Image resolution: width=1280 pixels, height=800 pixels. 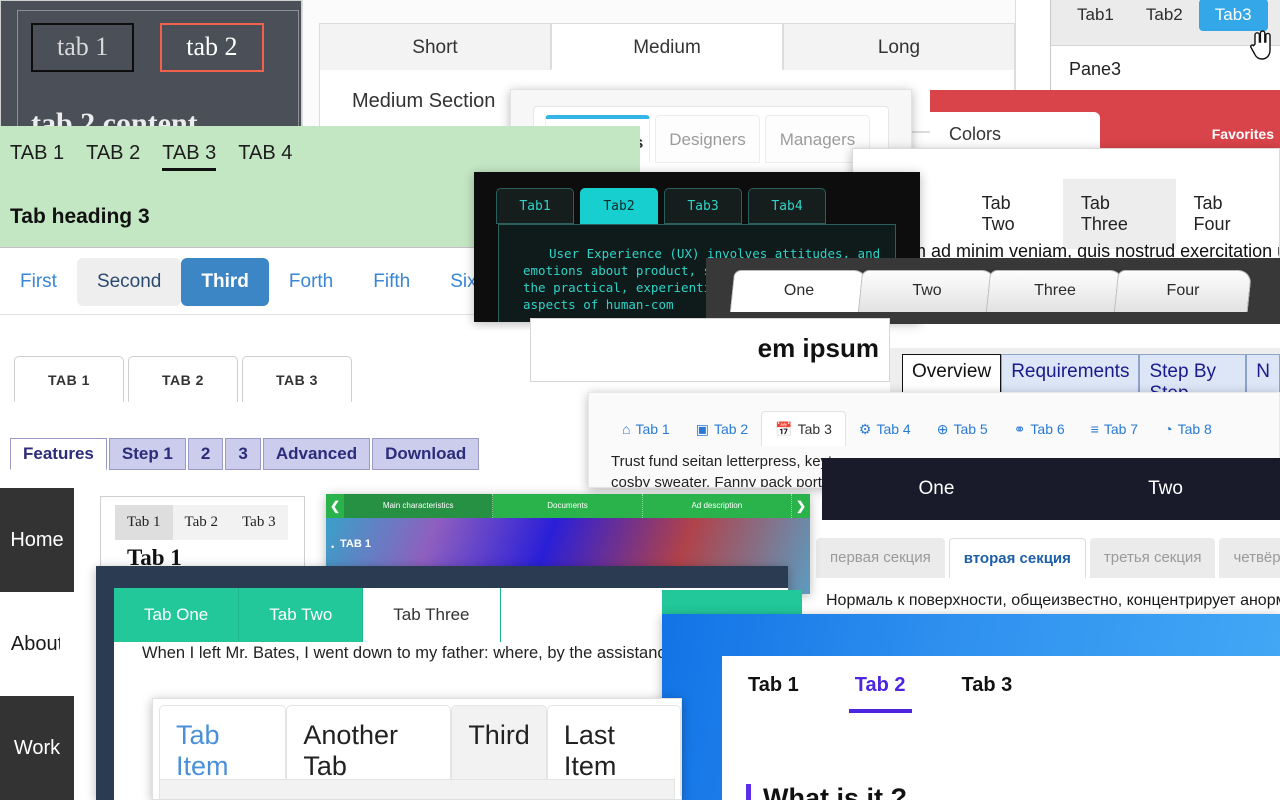 I want to click on tab-blue-2: Tab 2, so click(x=880, y=687).